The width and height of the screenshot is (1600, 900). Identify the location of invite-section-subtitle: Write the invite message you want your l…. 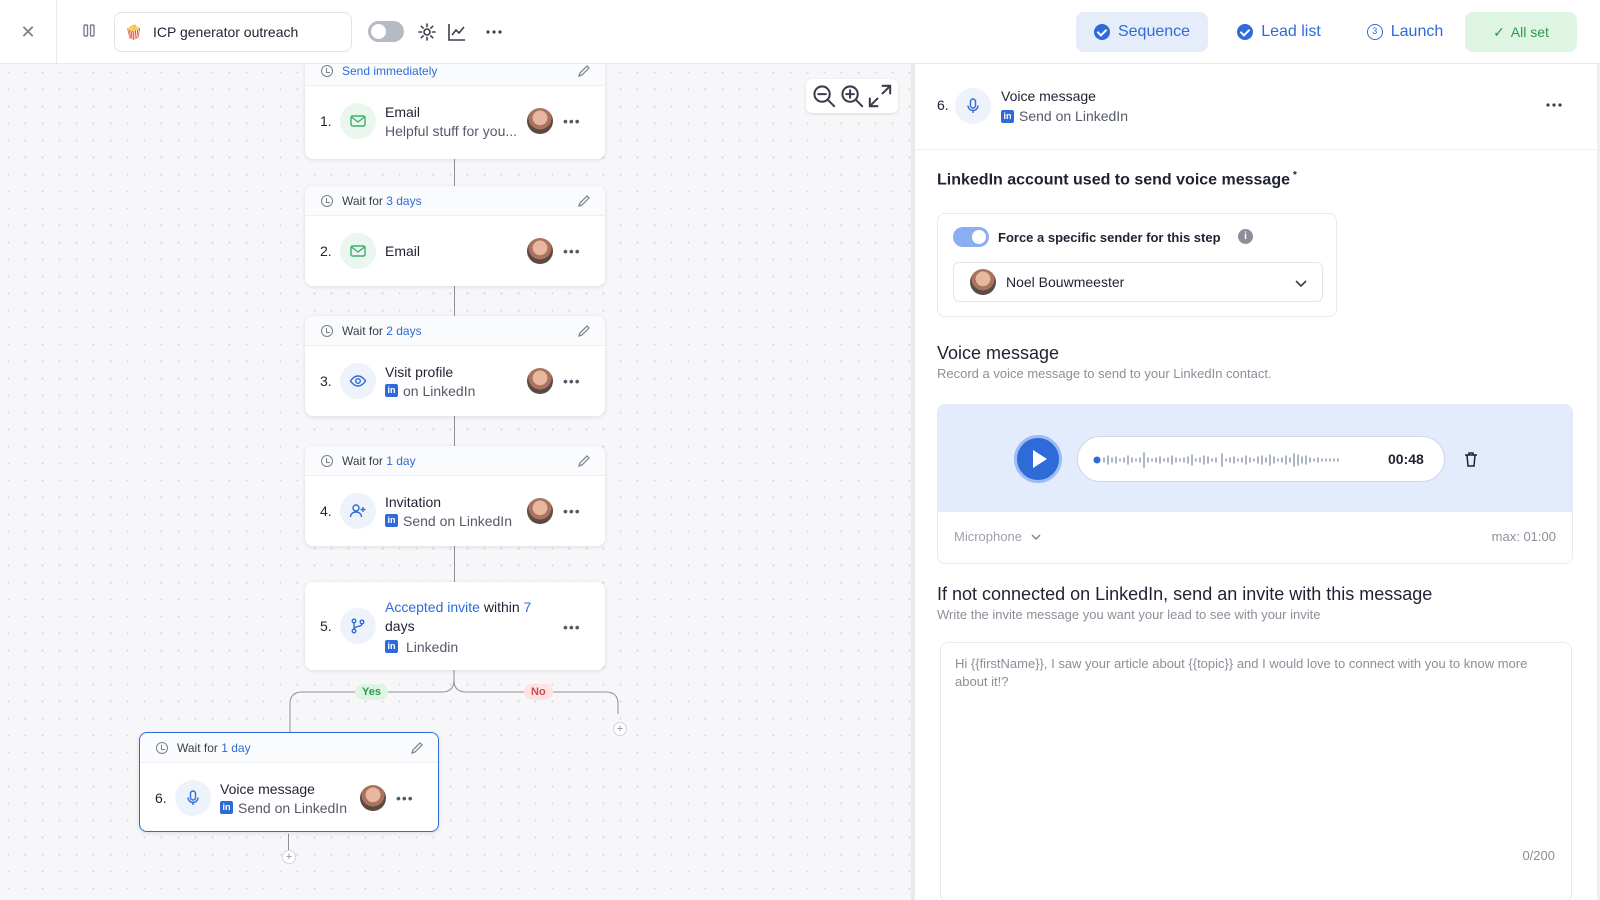
(1129, 614).